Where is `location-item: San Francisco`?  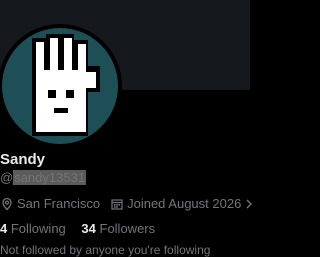
location-item: San Francisco is located at coordinates (50, 203).